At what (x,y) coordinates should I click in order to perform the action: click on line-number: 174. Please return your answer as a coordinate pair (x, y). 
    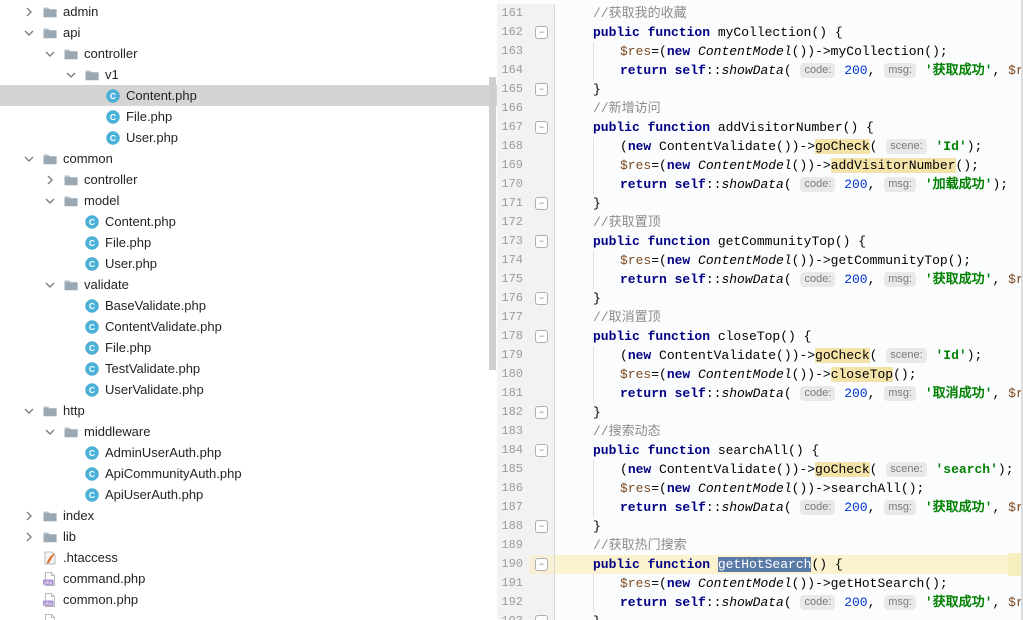
    Looking at the image, I should click on (513, 260).